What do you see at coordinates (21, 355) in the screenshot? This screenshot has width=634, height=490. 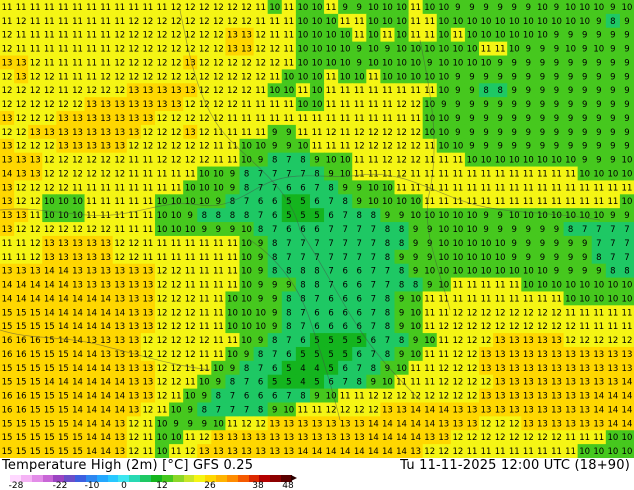 I see `temperature-value: 16` at bounding box center [21, 355].